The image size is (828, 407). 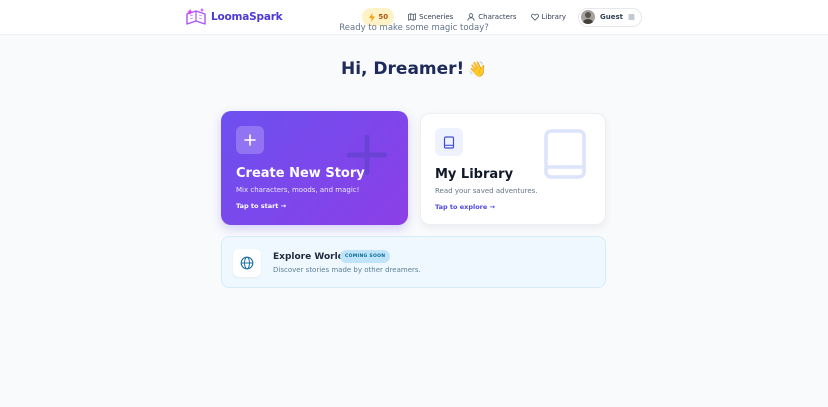 What do you see at coordinates (300, 173) in the screenshot?
I see `create-card-title: Create New Story` at bounding box center [300, 173].